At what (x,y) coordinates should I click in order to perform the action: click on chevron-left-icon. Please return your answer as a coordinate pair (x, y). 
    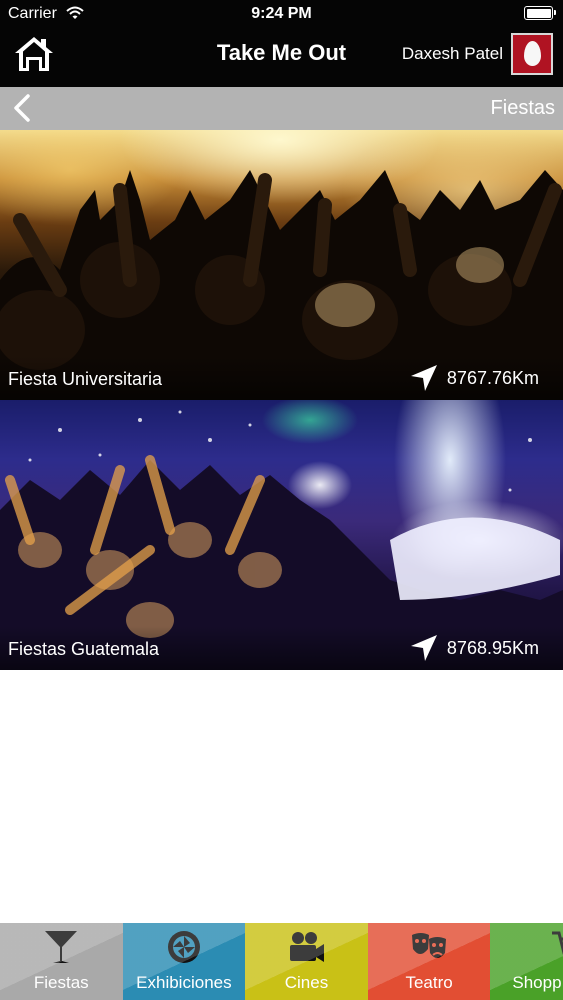
    Looking at the image, I should click on (22, 108).